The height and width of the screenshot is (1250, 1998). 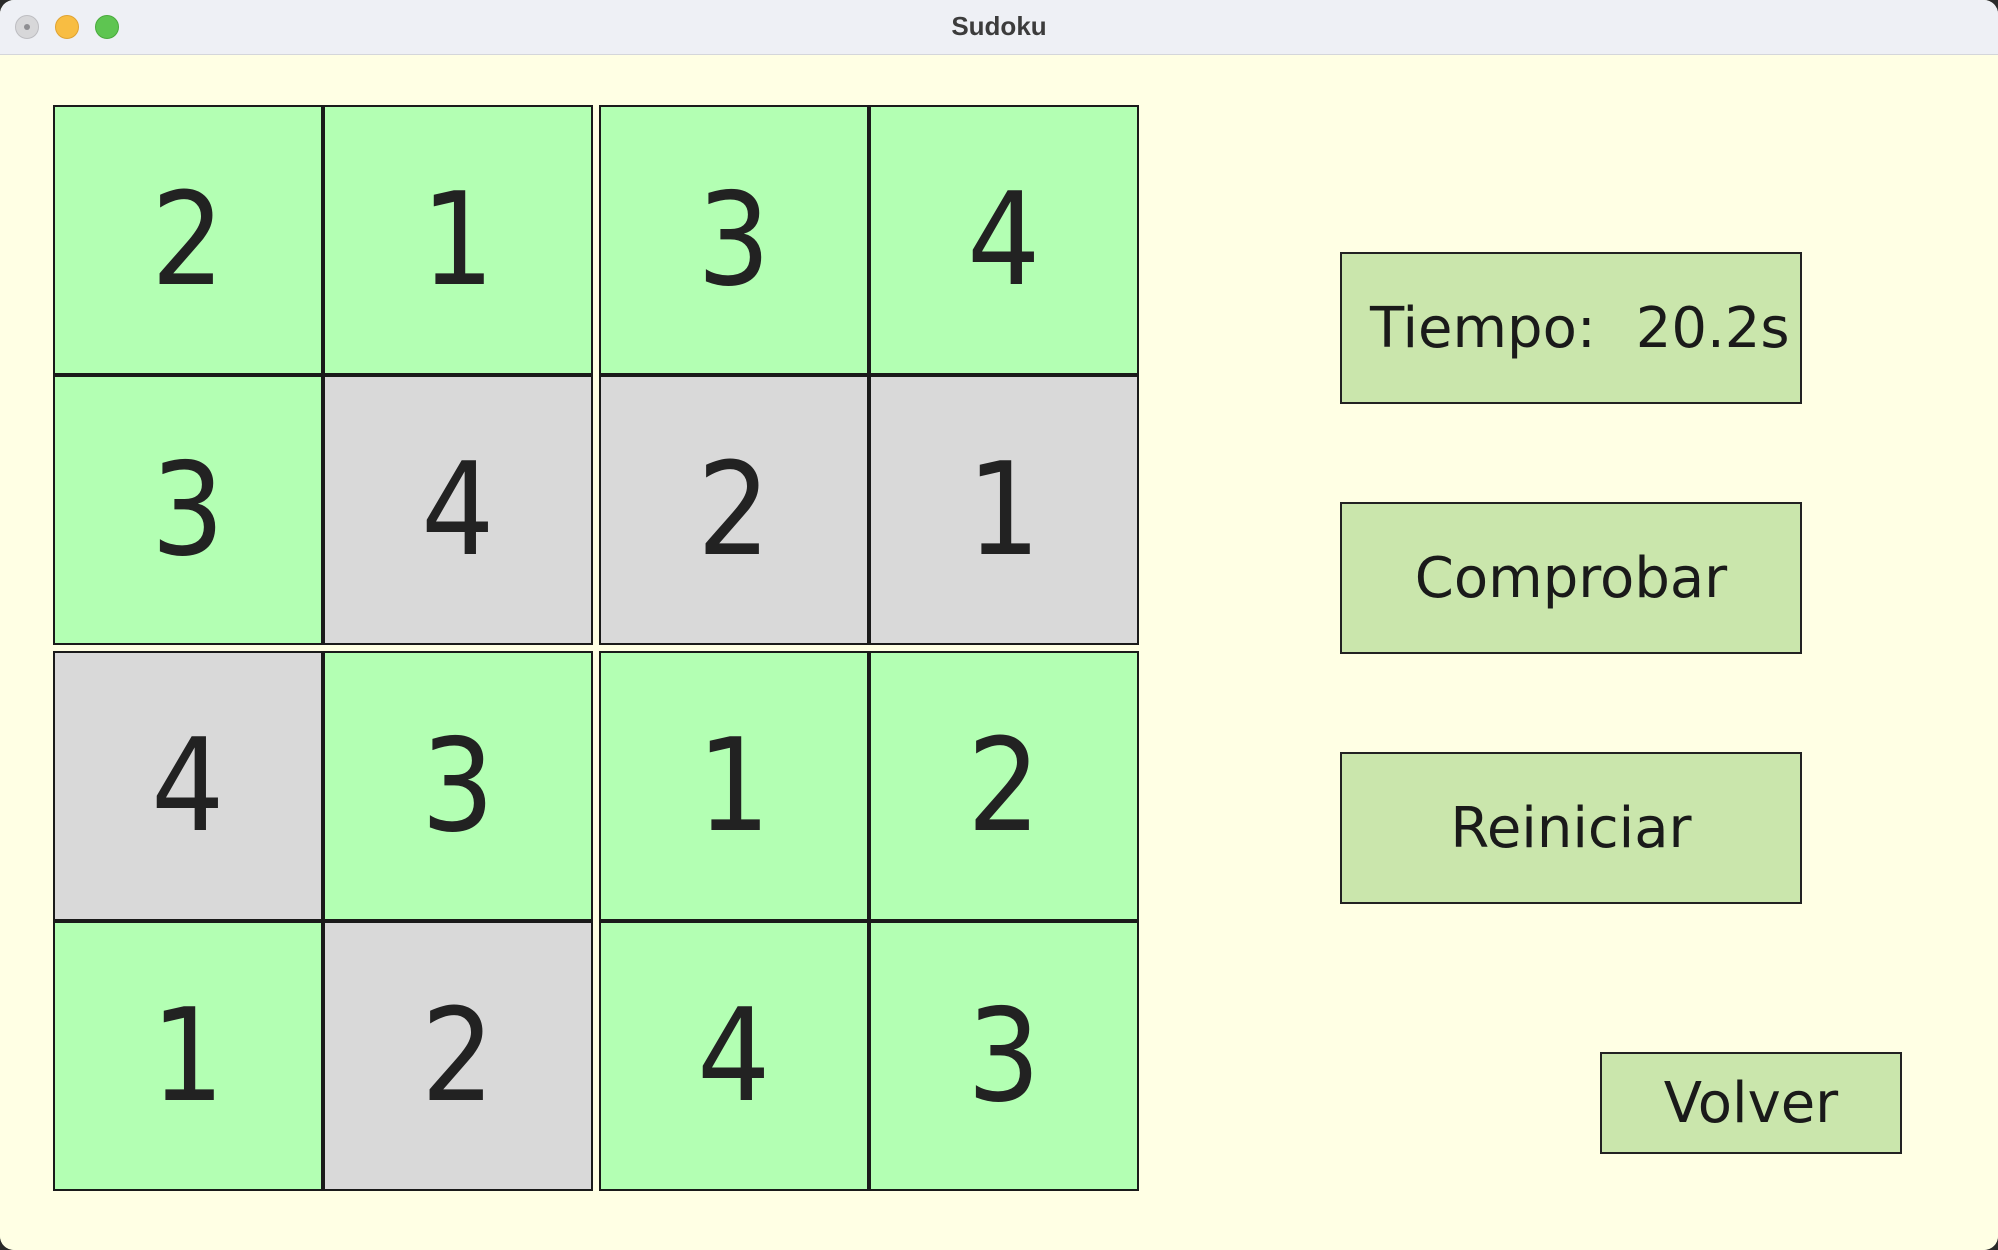 I want to click on check-button-label: Comprobar, so click(x=1571, y=578).